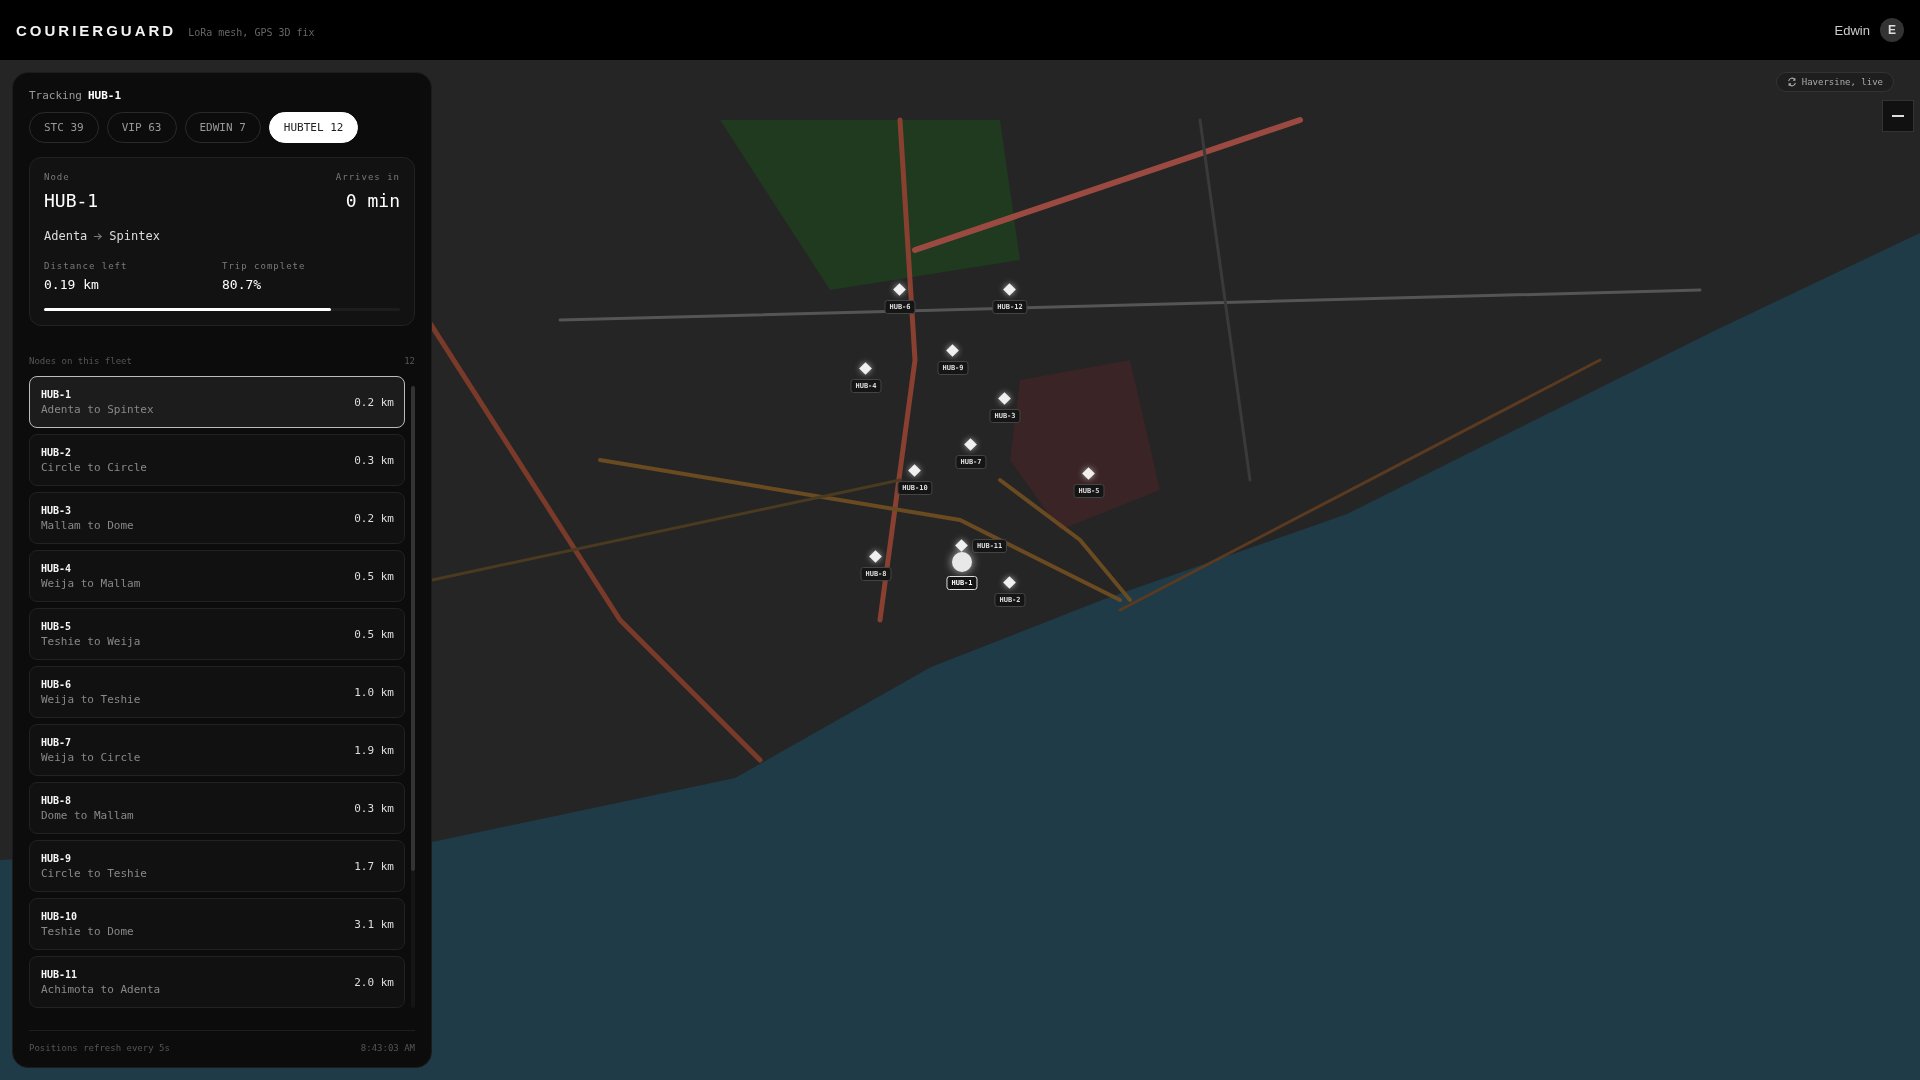 This screenshot has height=1080, width=1920. What do you see at coordinates (313, 127) in the screenshot?
I see `fleet-tab: HUBTEL 12` at bounding box center [313, 127].